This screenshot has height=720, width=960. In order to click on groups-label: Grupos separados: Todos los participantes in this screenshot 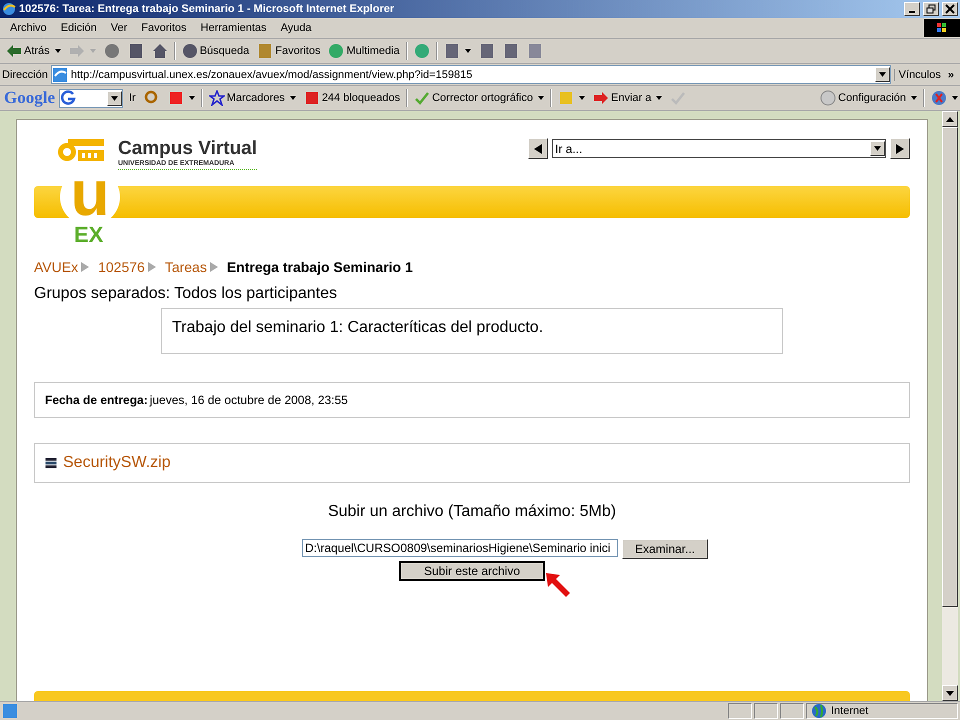, I will do `click(186, 294)`.